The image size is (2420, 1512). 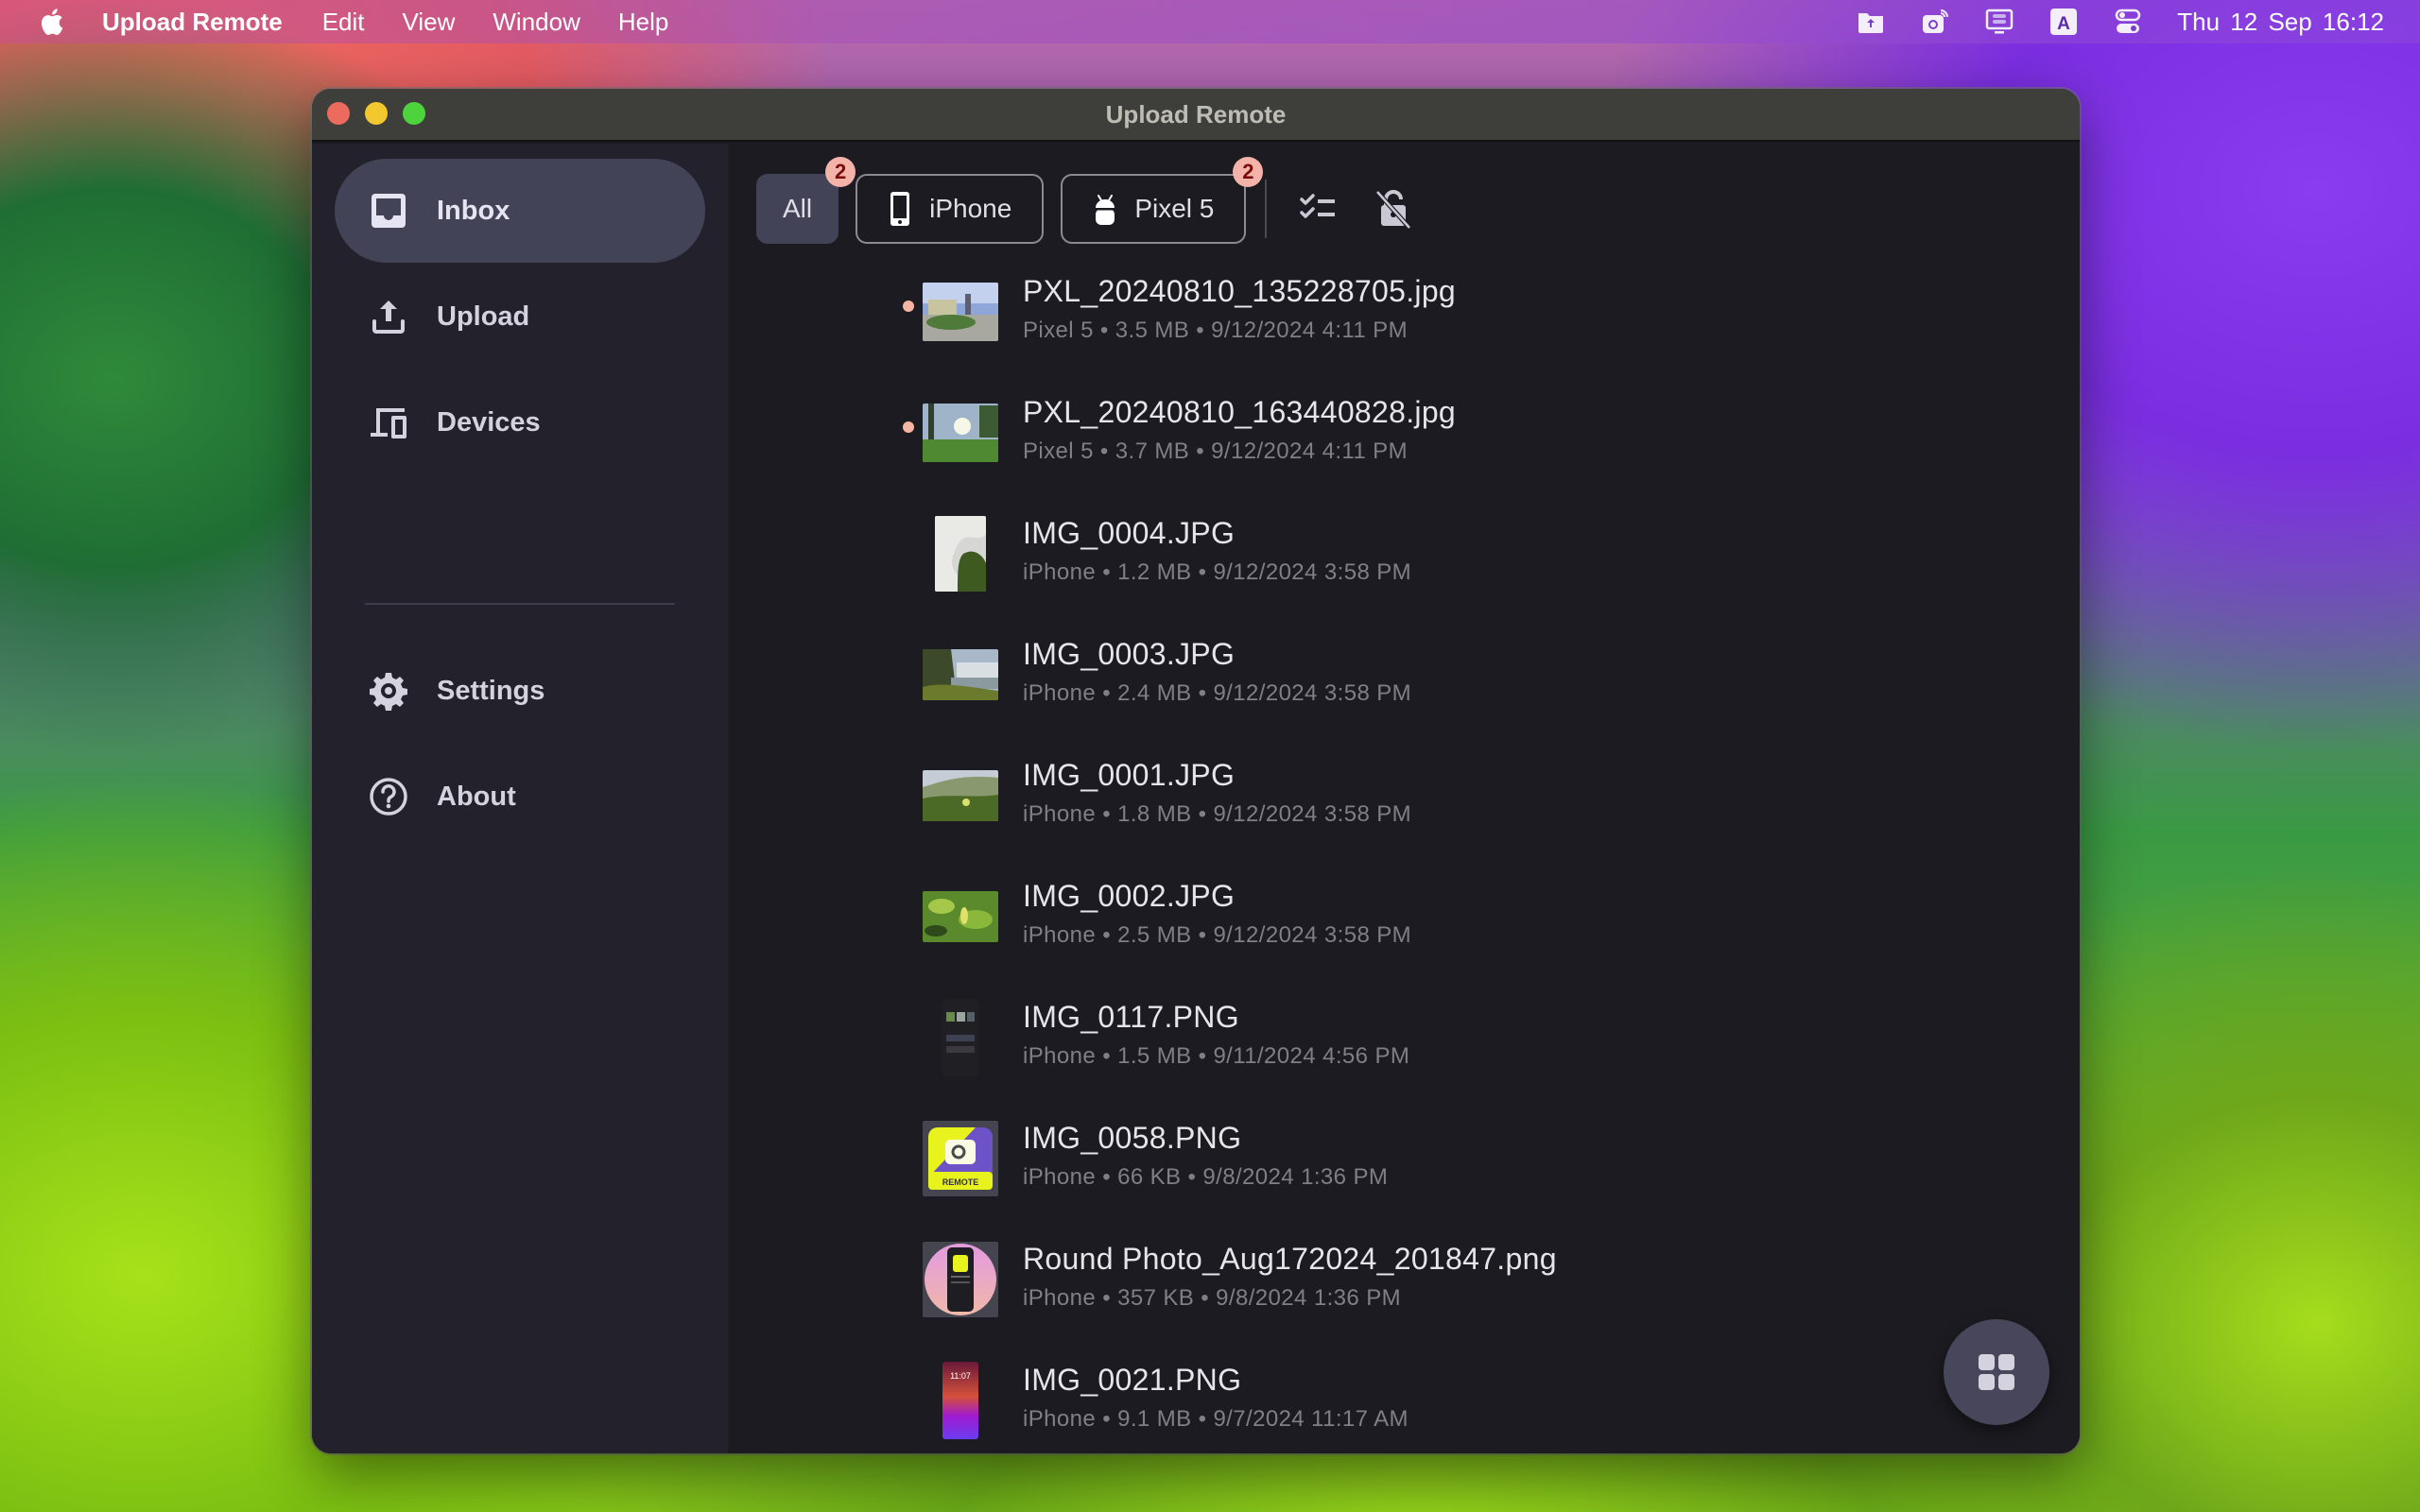 What do you see at coordinates (389, 316) in the screenshot?
I see `upload-icon` at bounding box center [389, 316].